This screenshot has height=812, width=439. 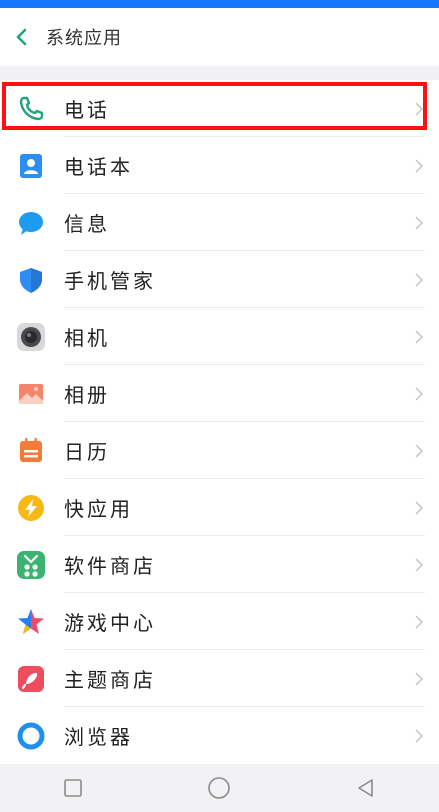 I want to click on recent-apps-button, so click(x=73, y=788).